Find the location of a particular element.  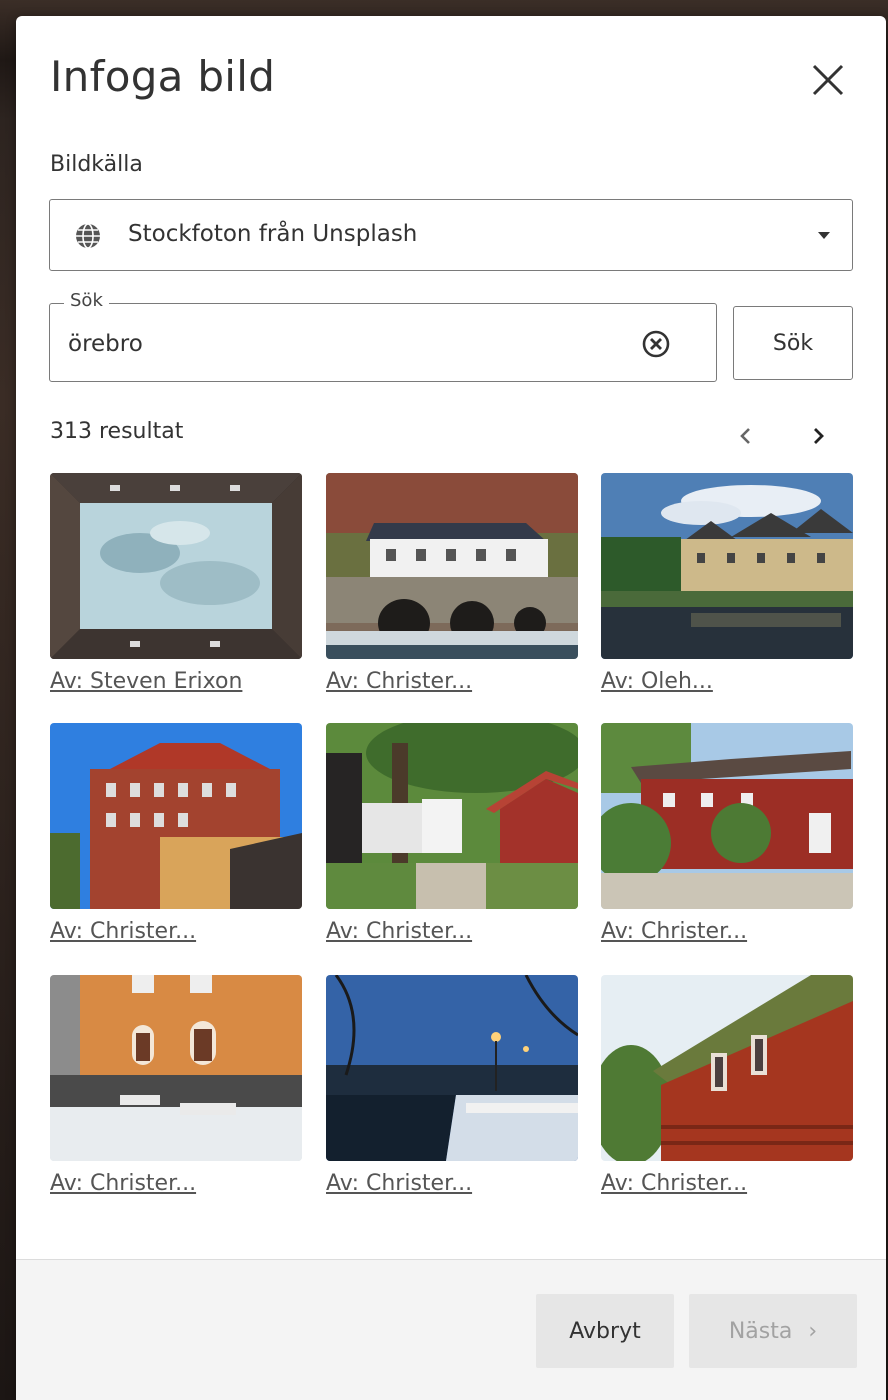

image-result-1: Av: Steven Erixon is located at coordinates (176, 583).